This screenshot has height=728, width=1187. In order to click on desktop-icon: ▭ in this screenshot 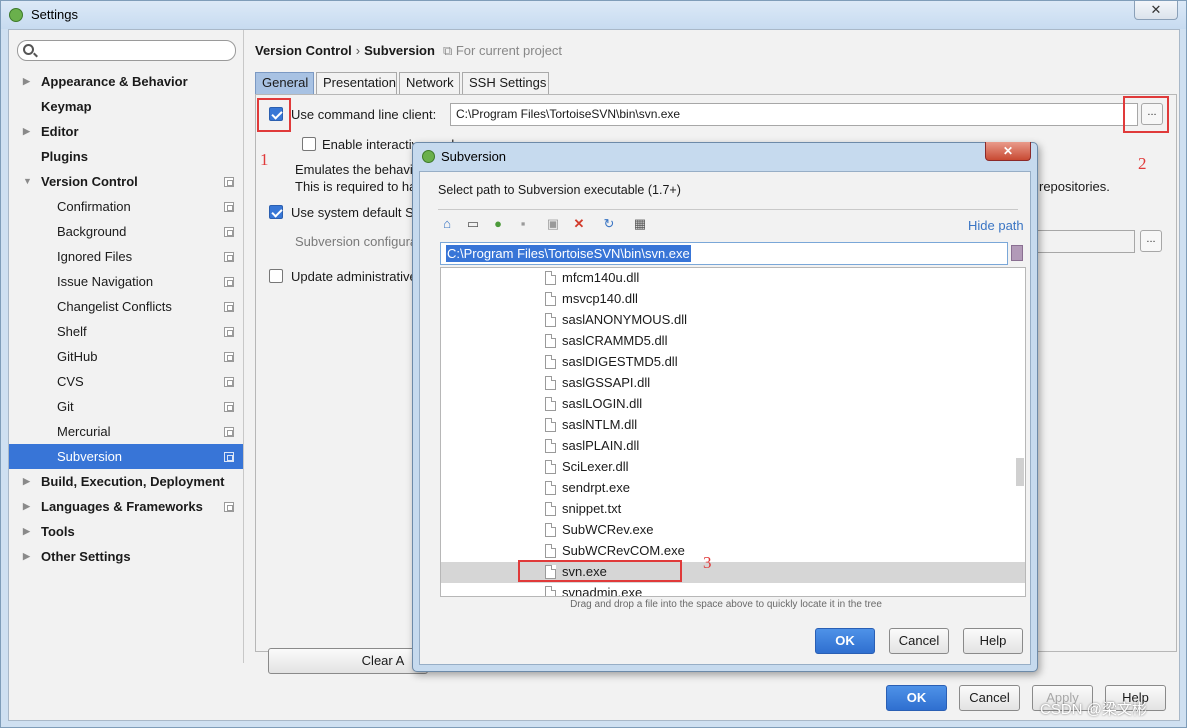, I will do `click(473, 224)`.